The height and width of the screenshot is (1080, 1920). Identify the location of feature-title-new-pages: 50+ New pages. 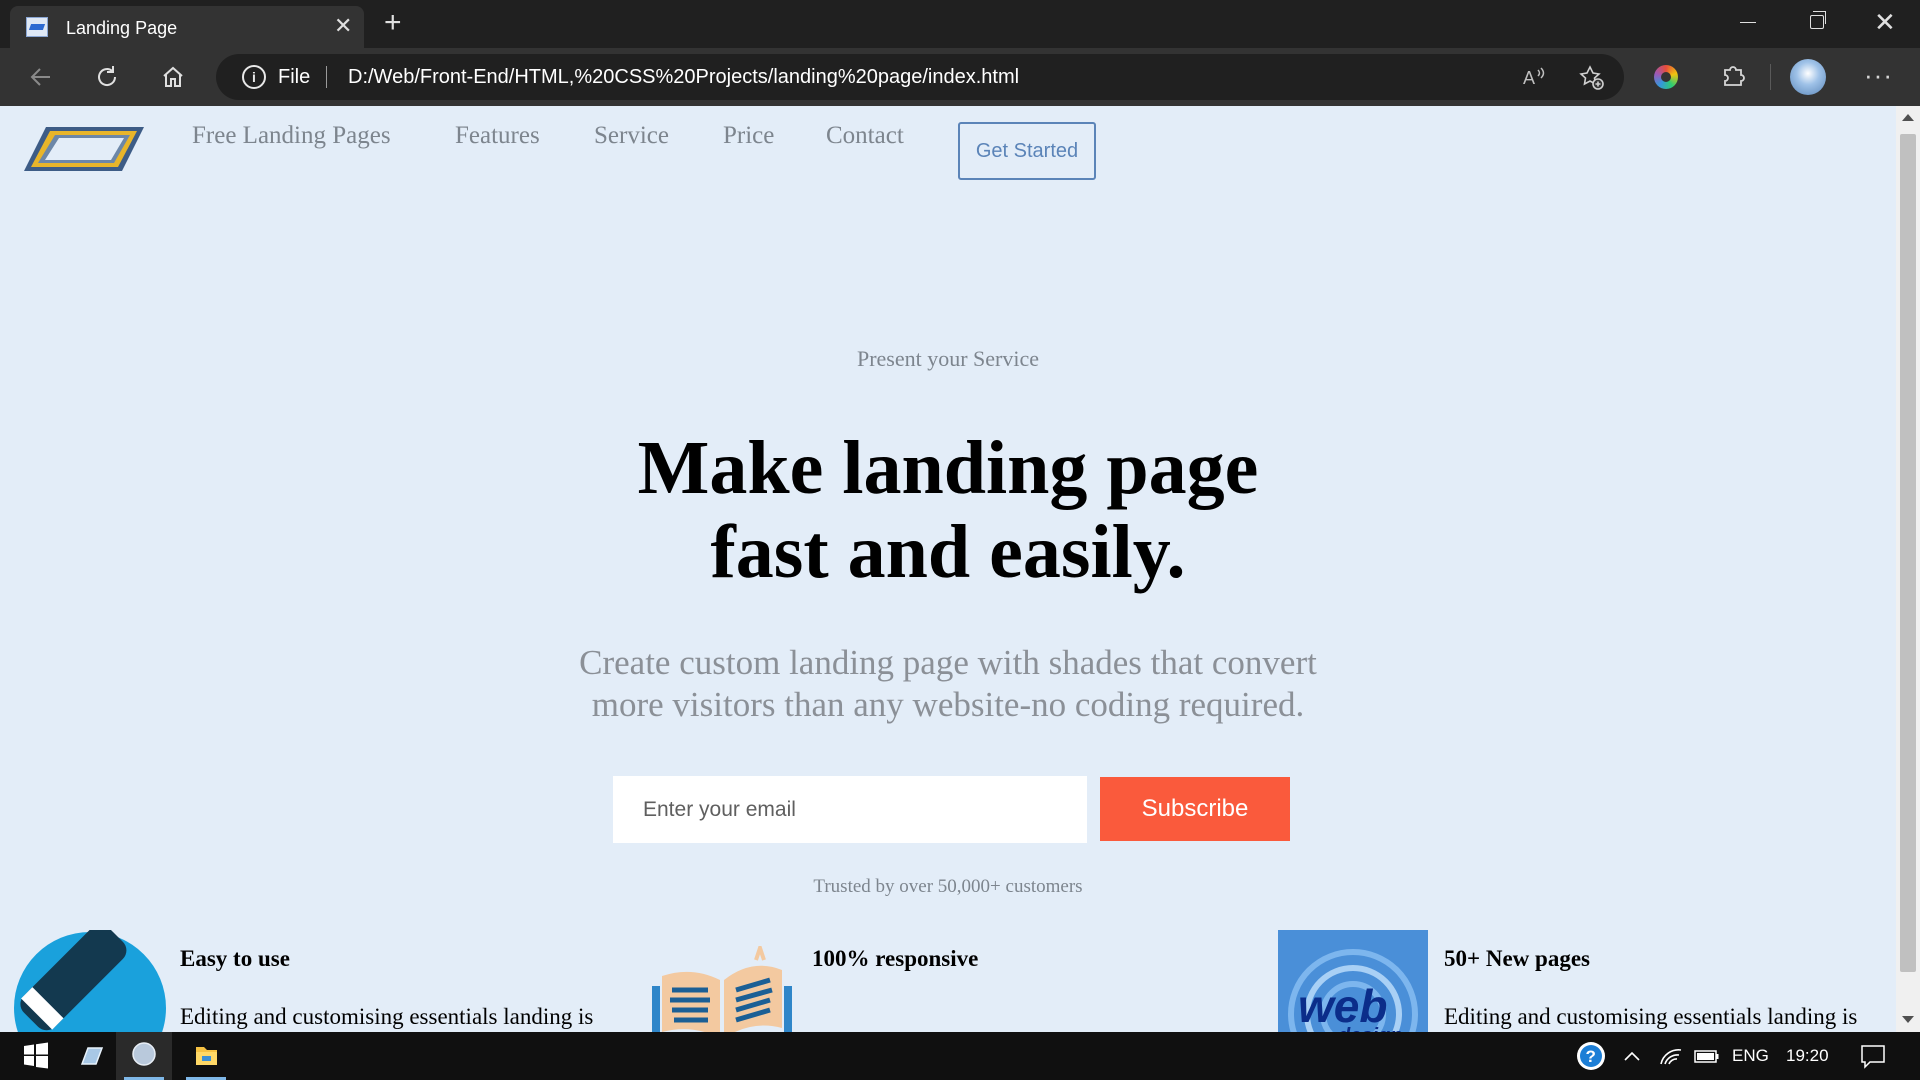
(1517, 958).